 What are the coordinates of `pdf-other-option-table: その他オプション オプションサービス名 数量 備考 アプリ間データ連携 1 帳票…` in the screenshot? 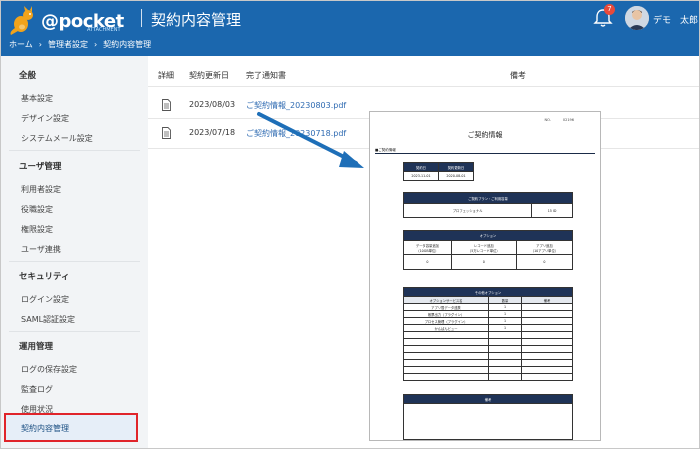 It's located at (488, 334).